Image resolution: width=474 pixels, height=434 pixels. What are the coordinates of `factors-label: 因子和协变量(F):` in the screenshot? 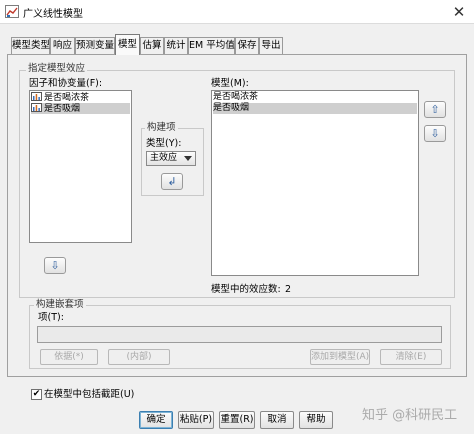 It's located at (66, 83).